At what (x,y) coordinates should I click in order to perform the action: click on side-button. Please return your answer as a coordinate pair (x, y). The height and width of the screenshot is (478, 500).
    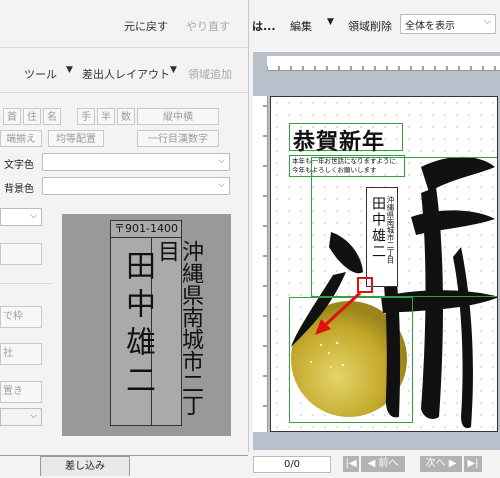
    Looking at the image, I should click on (21, 254).